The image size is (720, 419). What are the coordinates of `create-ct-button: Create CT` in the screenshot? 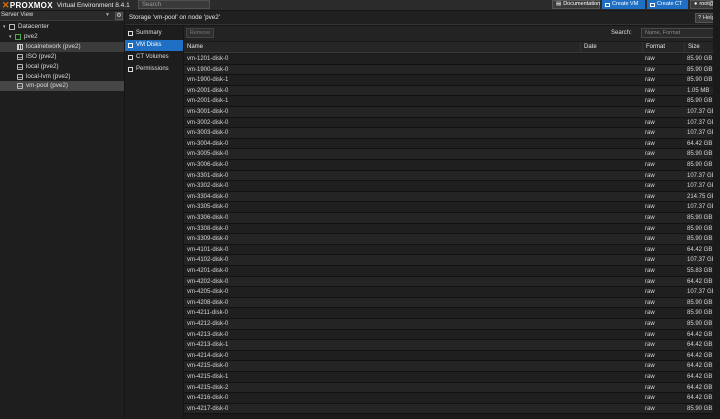 It's located at (667, 4).